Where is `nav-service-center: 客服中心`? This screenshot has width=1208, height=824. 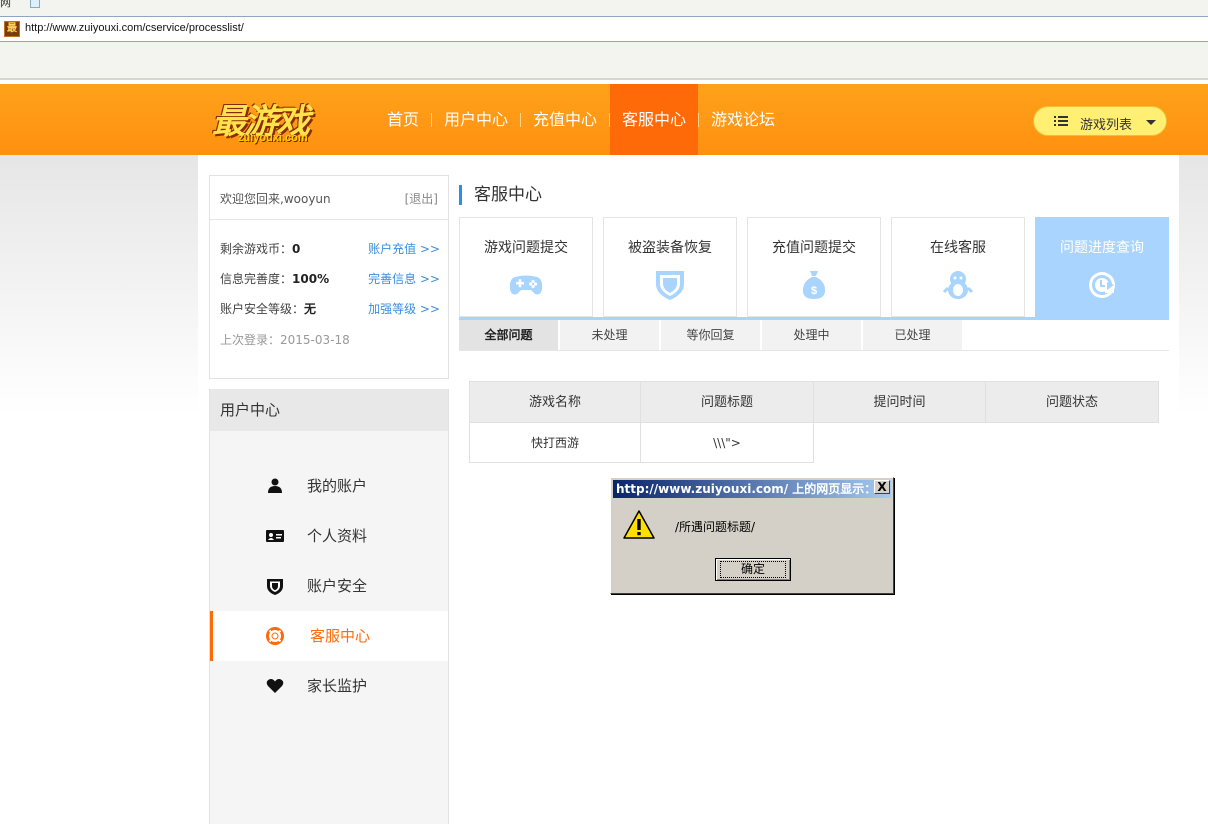 nav-service-center: 客服中心 is located at coordinates (654, 119).